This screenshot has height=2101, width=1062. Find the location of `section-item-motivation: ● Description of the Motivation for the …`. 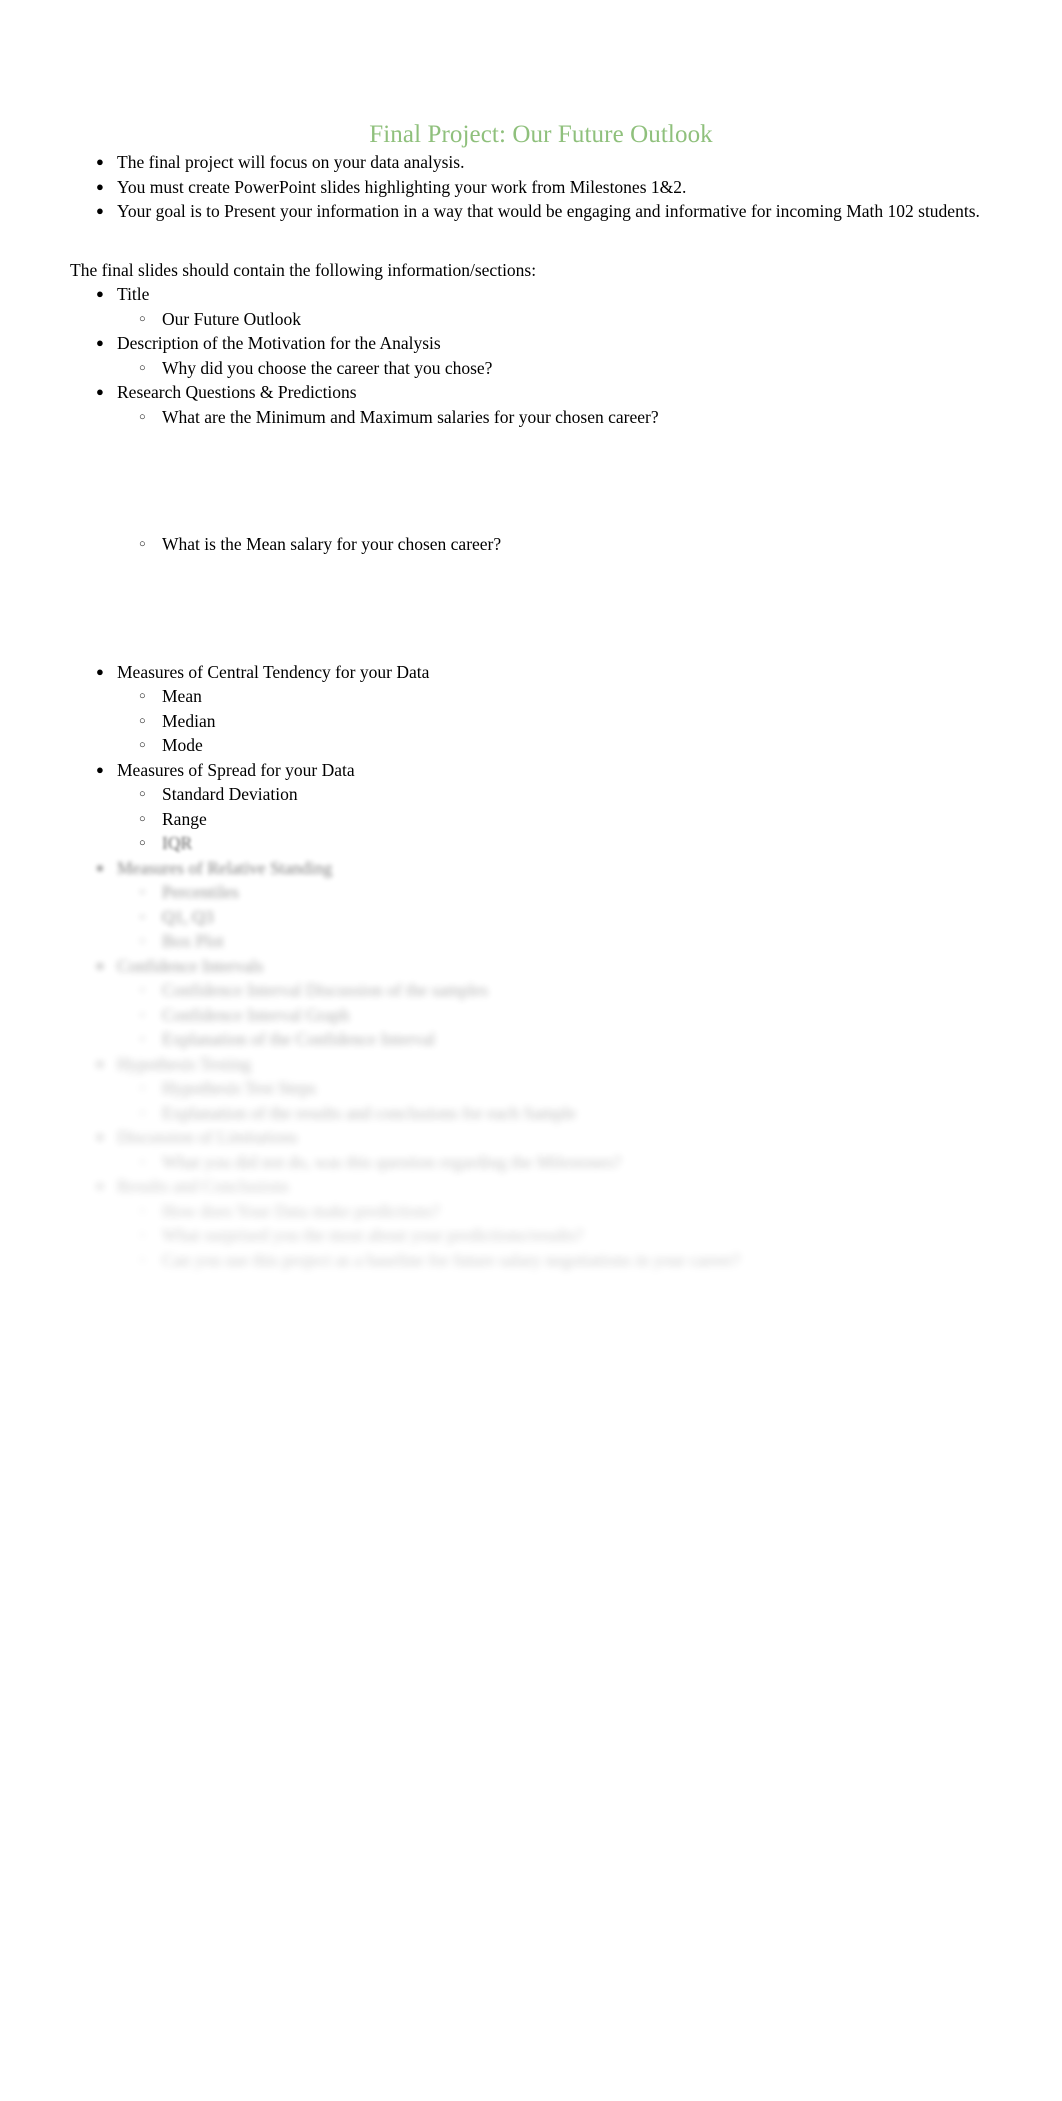

section-item-motivation: ● Description of the Motivation for the … is located at coordinates (531, 355).